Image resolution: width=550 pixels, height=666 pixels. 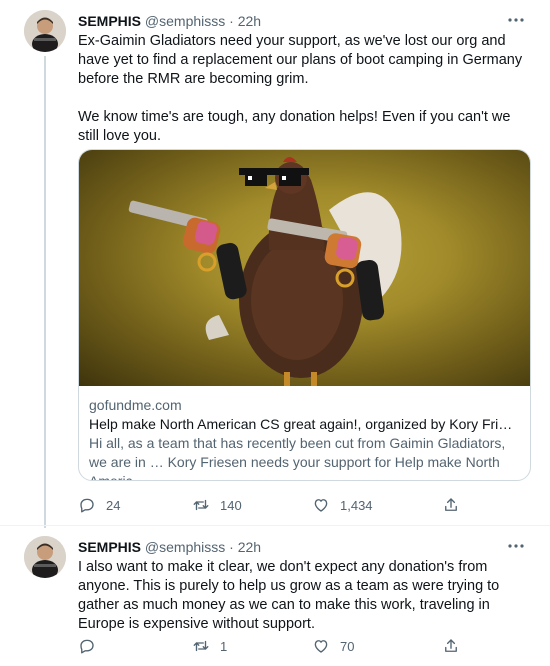 What do you see at coordinates (45, 292) in the screenshot?
I see `thread-line` at bounding box center [45, 292].